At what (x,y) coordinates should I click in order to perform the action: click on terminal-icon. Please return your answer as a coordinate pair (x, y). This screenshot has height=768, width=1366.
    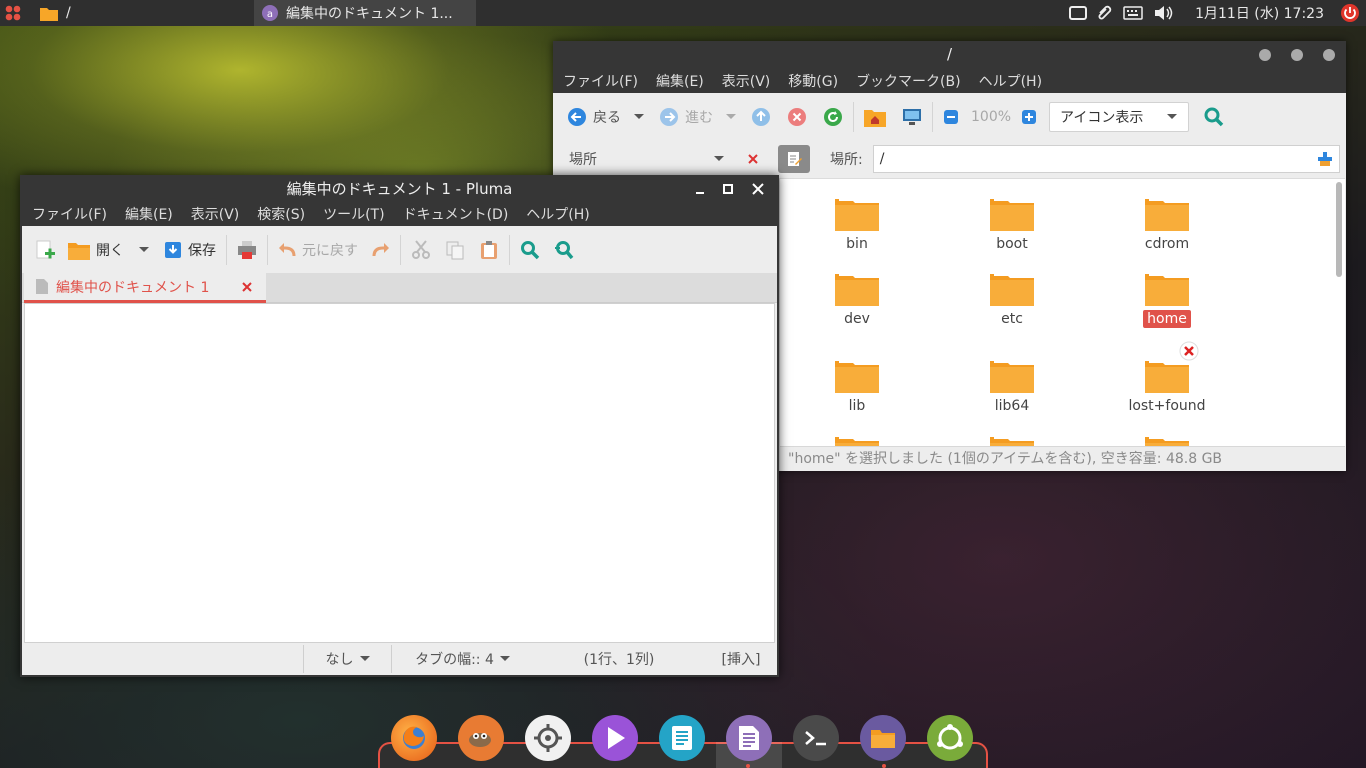
    Looking at the image, I should click on (816, 738).